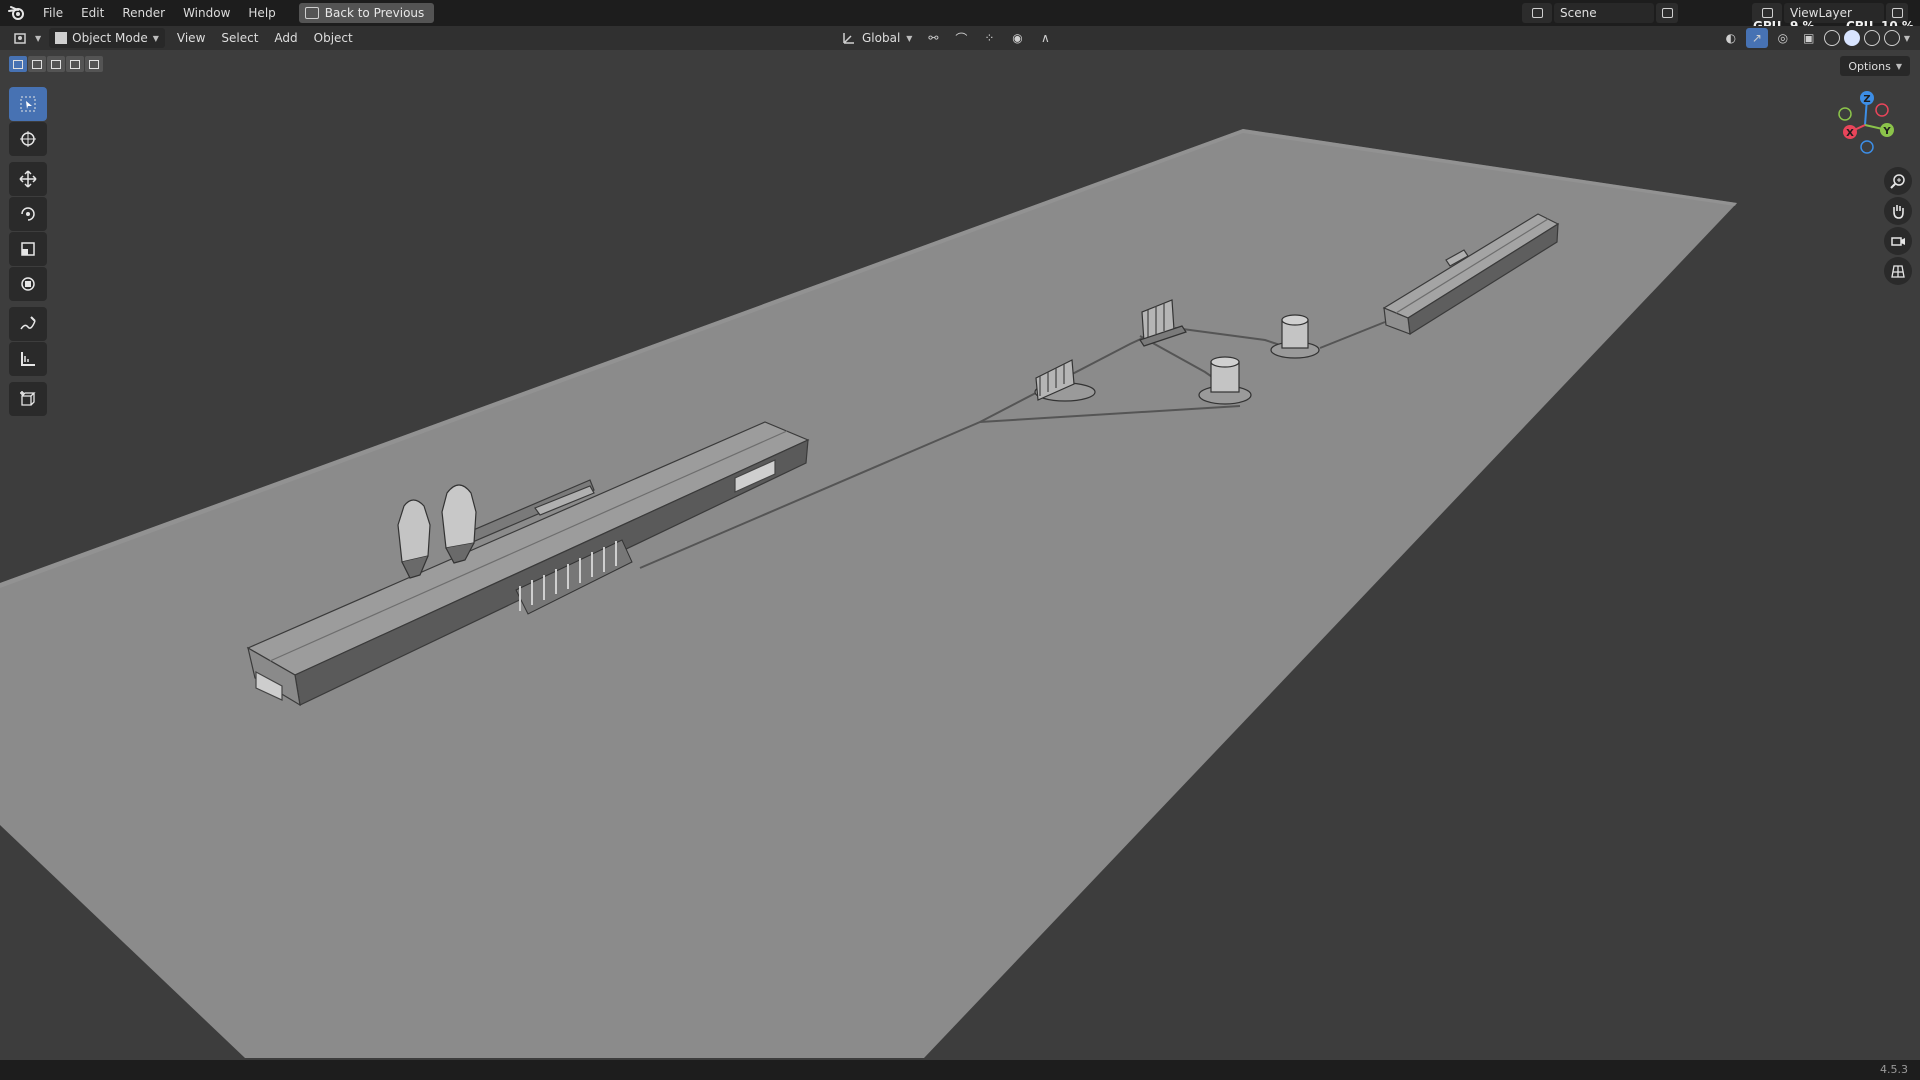 The height and width of the screenshot is (1080, 1920). I want to click on back-to-previous-label: Back to Previous, so click(374, 13).